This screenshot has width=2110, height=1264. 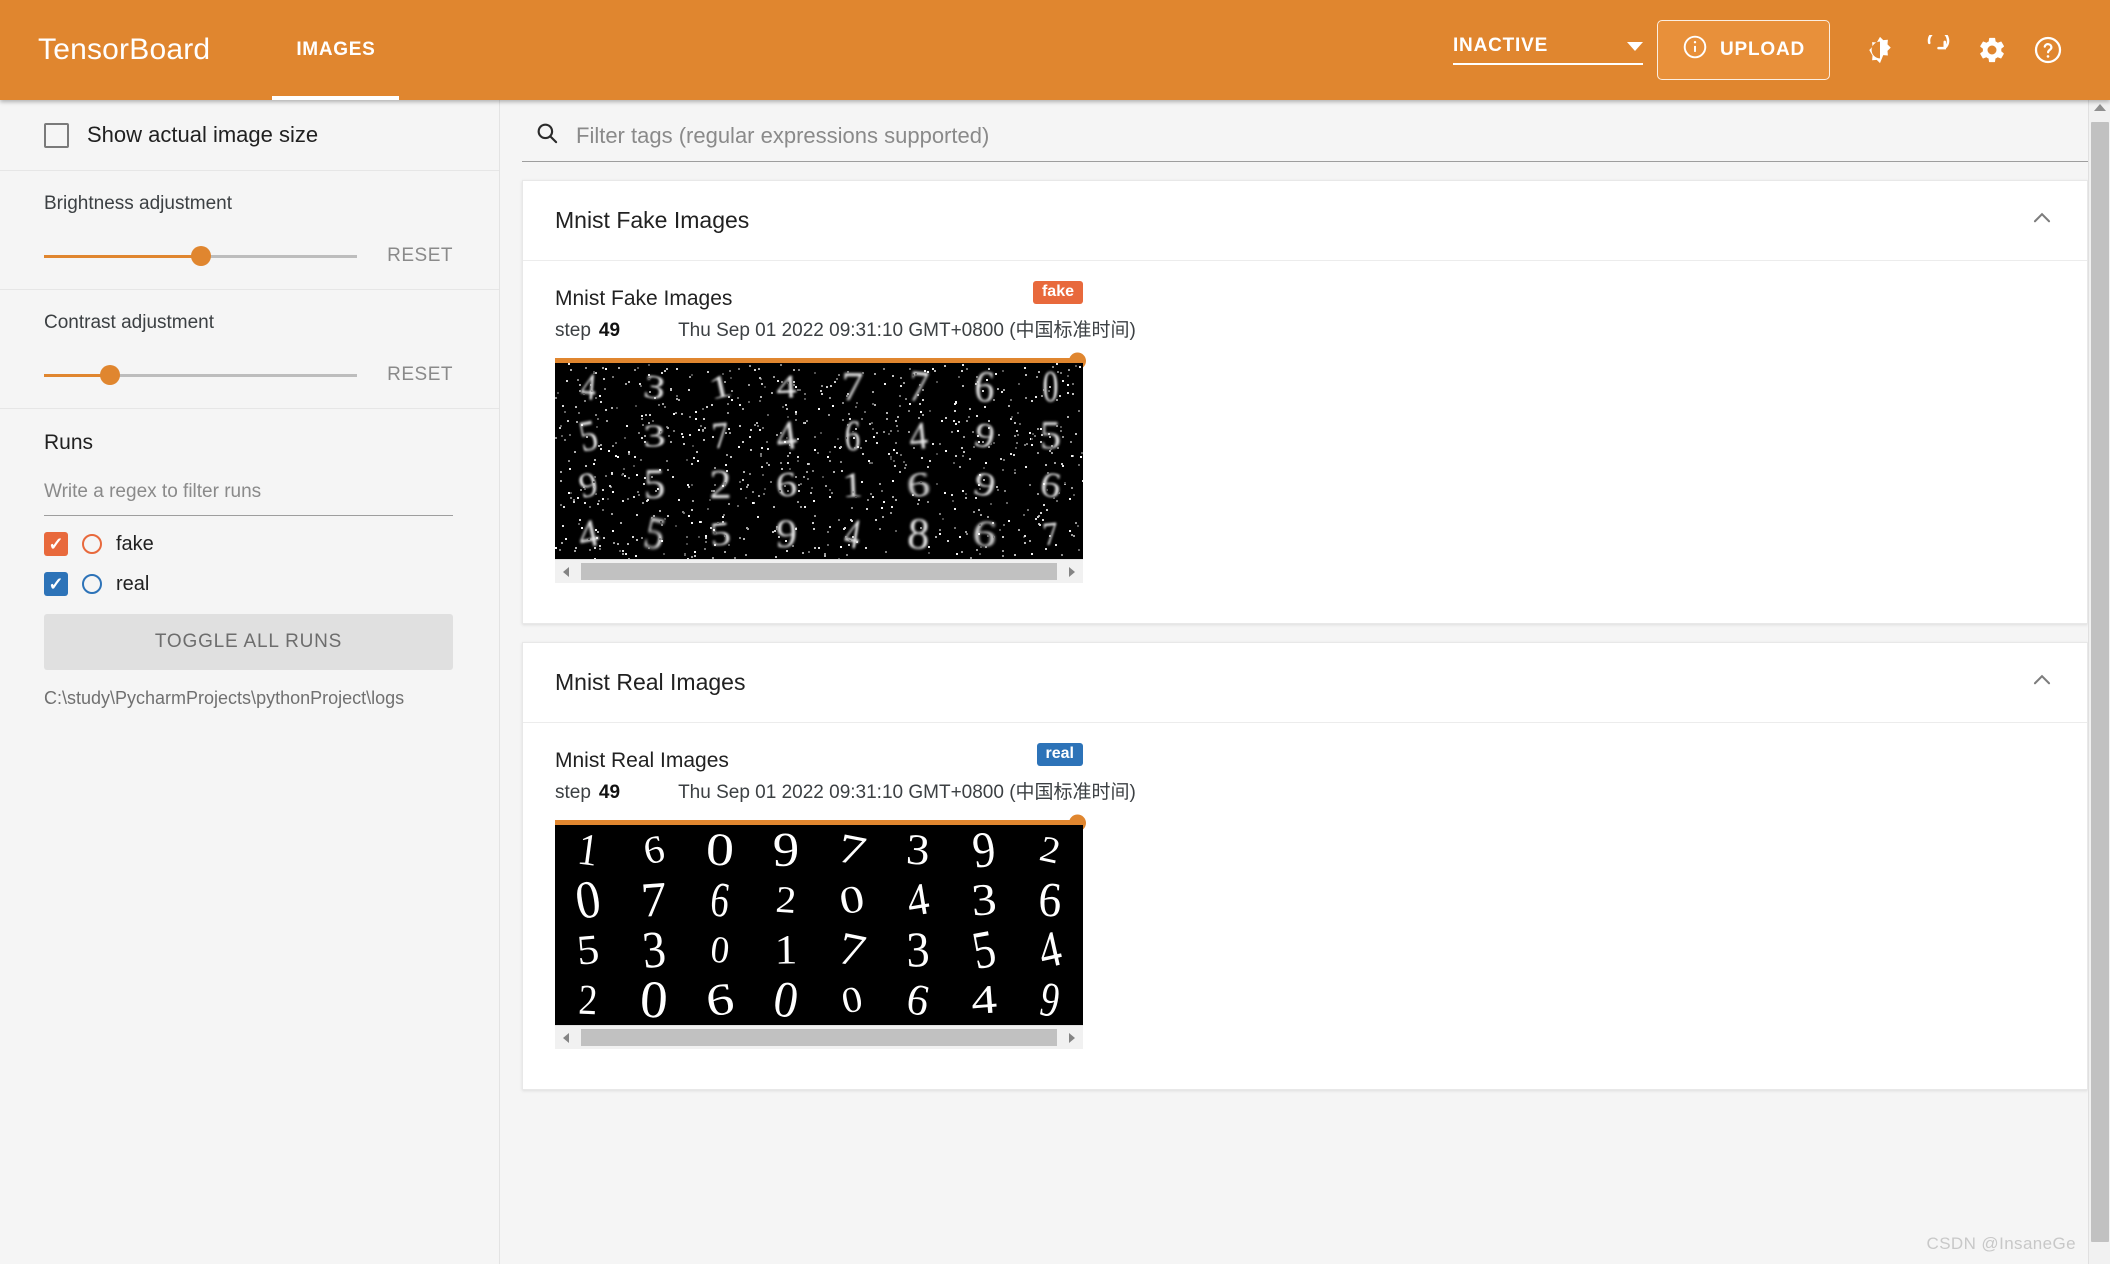 I want to click on mnist-digit: 2, so click(x=588, y=999).